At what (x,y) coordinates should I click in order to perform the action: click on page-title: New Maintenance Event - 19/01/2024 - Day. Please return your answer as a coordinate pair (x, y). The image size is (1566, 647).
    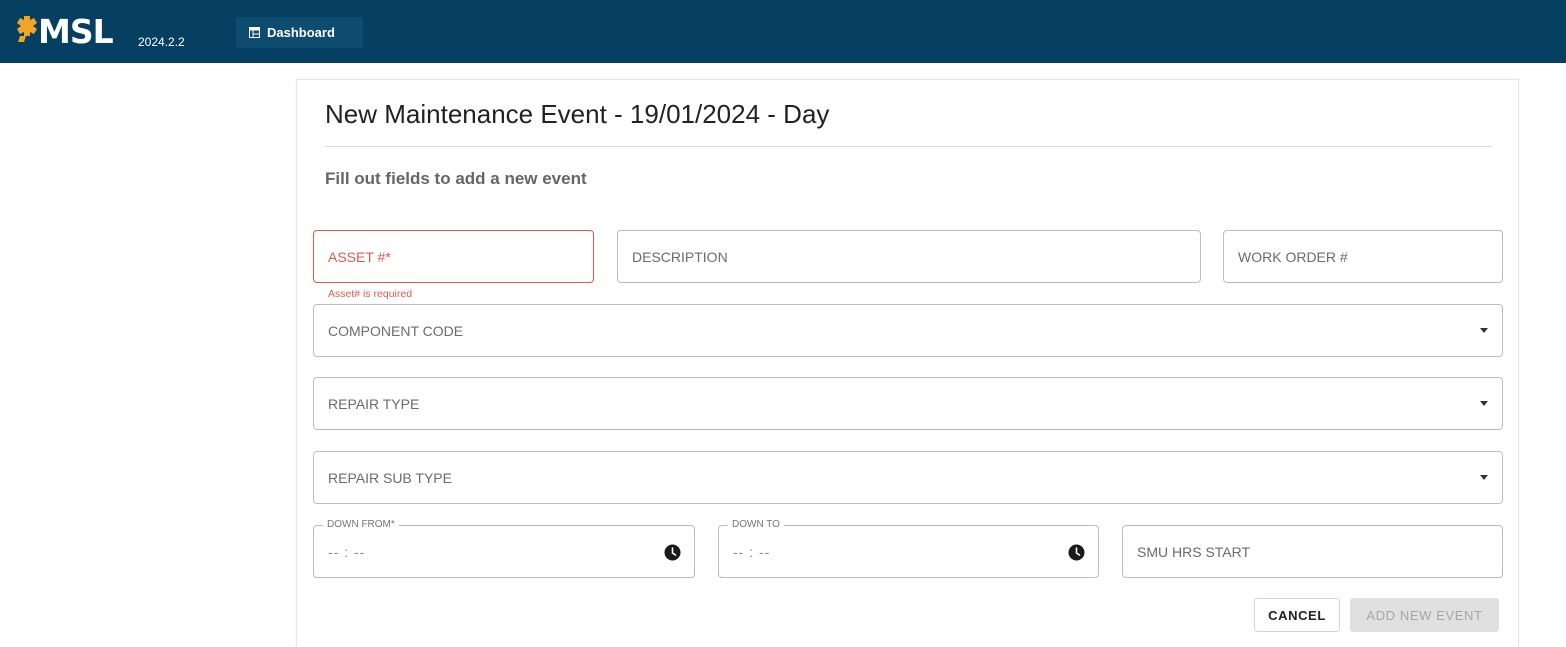
    Looking at the image, I should click on (577, 114).